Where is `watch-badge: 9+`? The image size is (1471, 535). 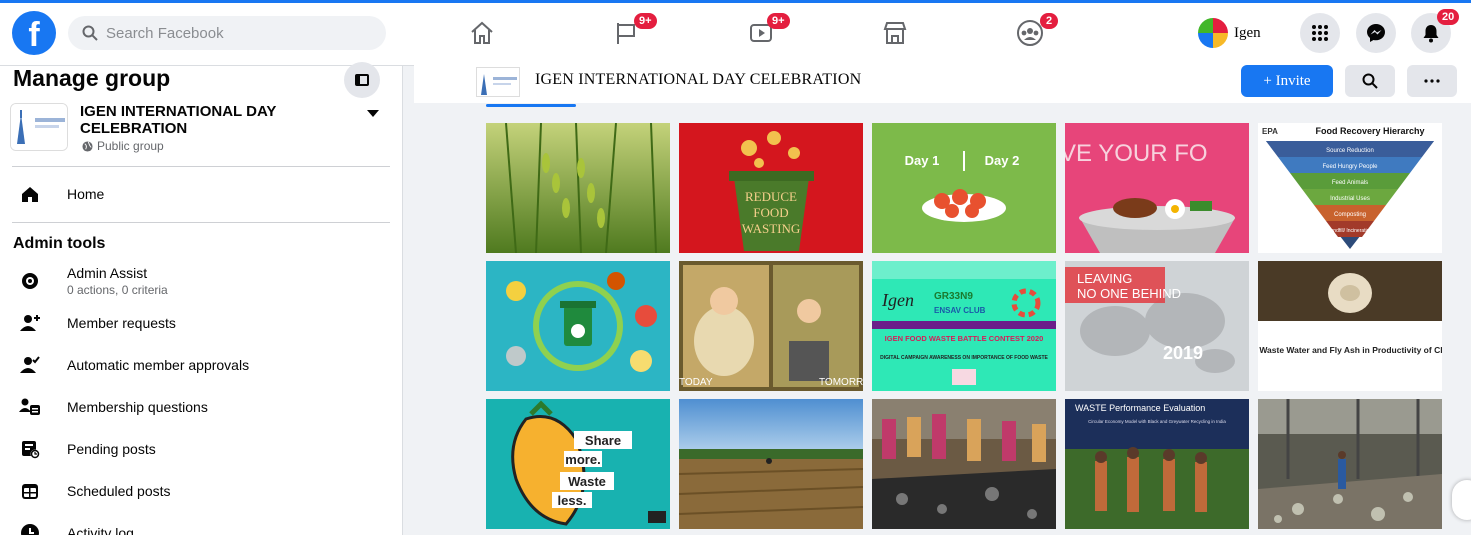
watch-badge: 9+ is located at coordinates (778, 21).